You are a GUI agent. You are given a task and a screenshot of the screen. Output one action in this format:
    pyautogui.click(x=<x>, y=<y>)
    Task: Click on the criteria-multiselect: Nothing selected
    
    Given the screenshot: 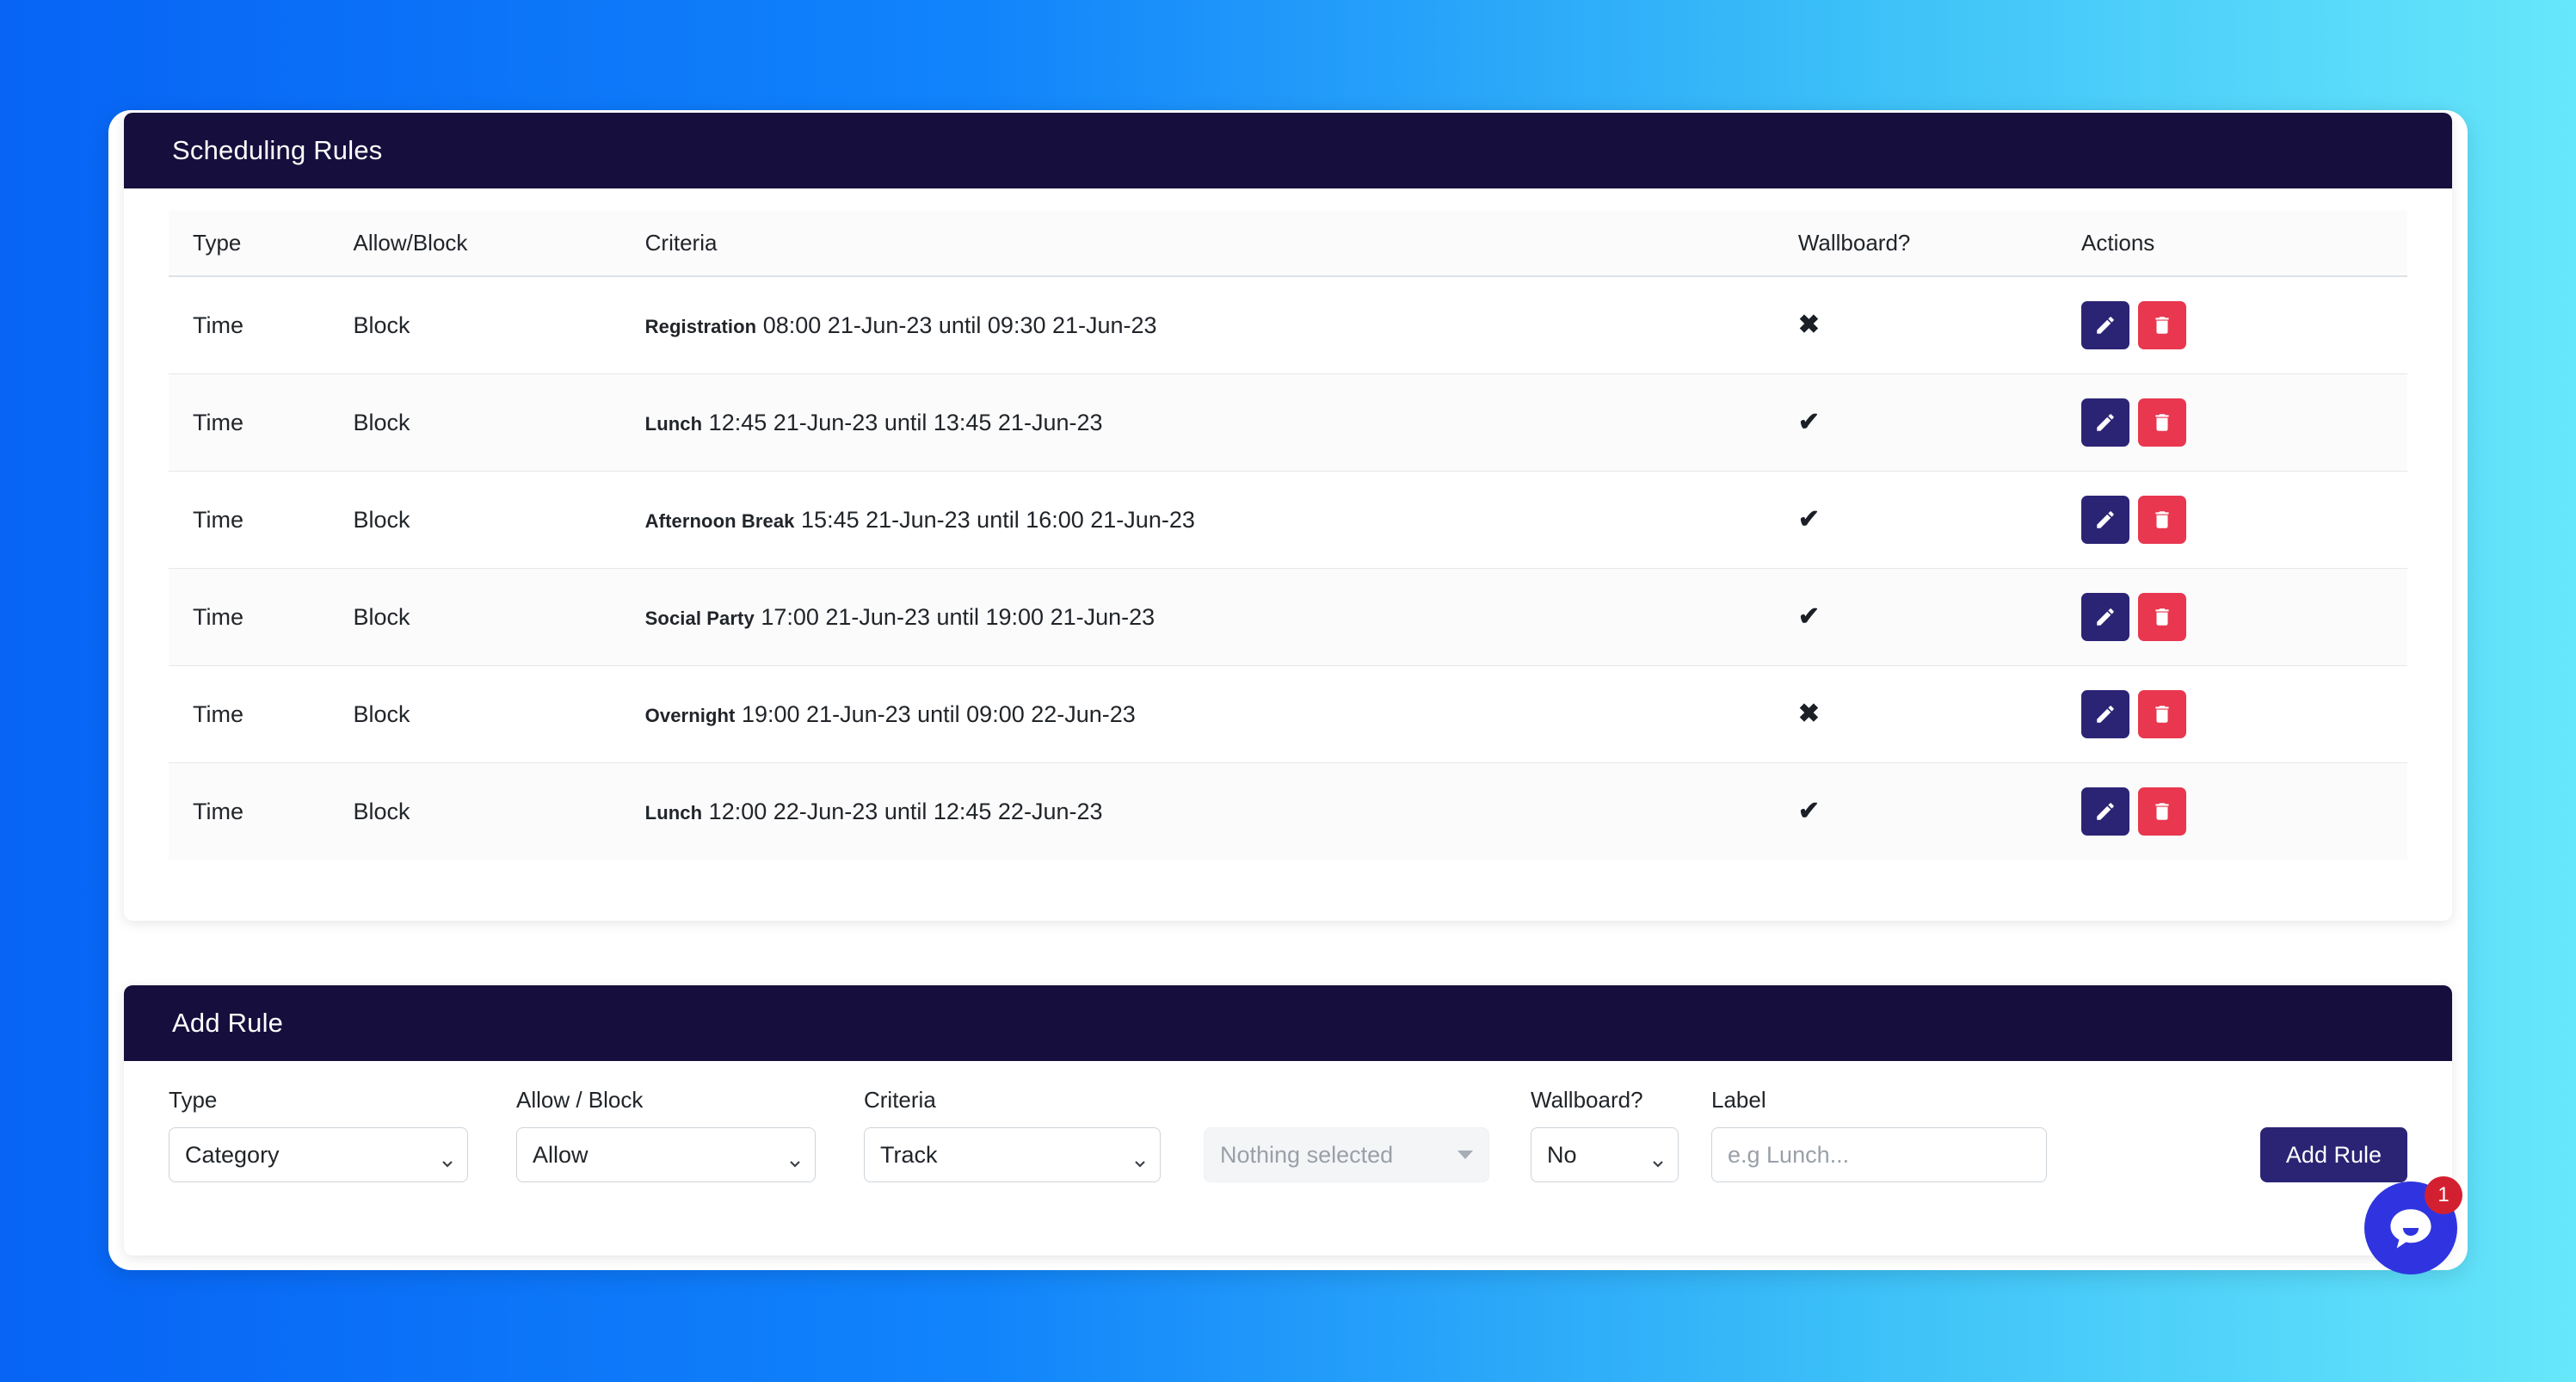 What is the action you would take?
    pyautogui.click(x=1347, y=1155)
    